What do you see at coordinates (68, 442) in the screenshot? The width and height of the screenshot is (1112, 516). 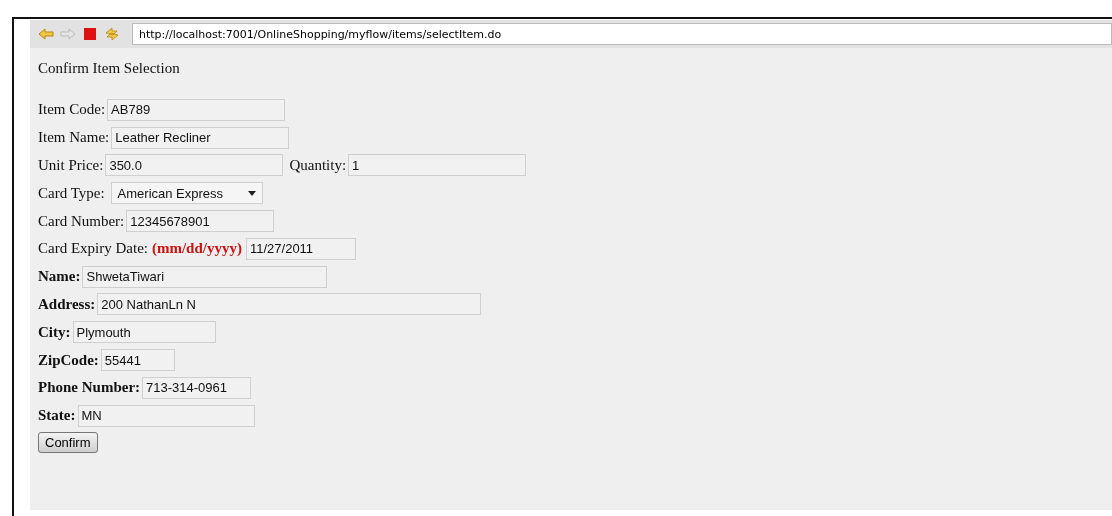 I see `confirm-button: Confirm` at bounding box center [68, 442].